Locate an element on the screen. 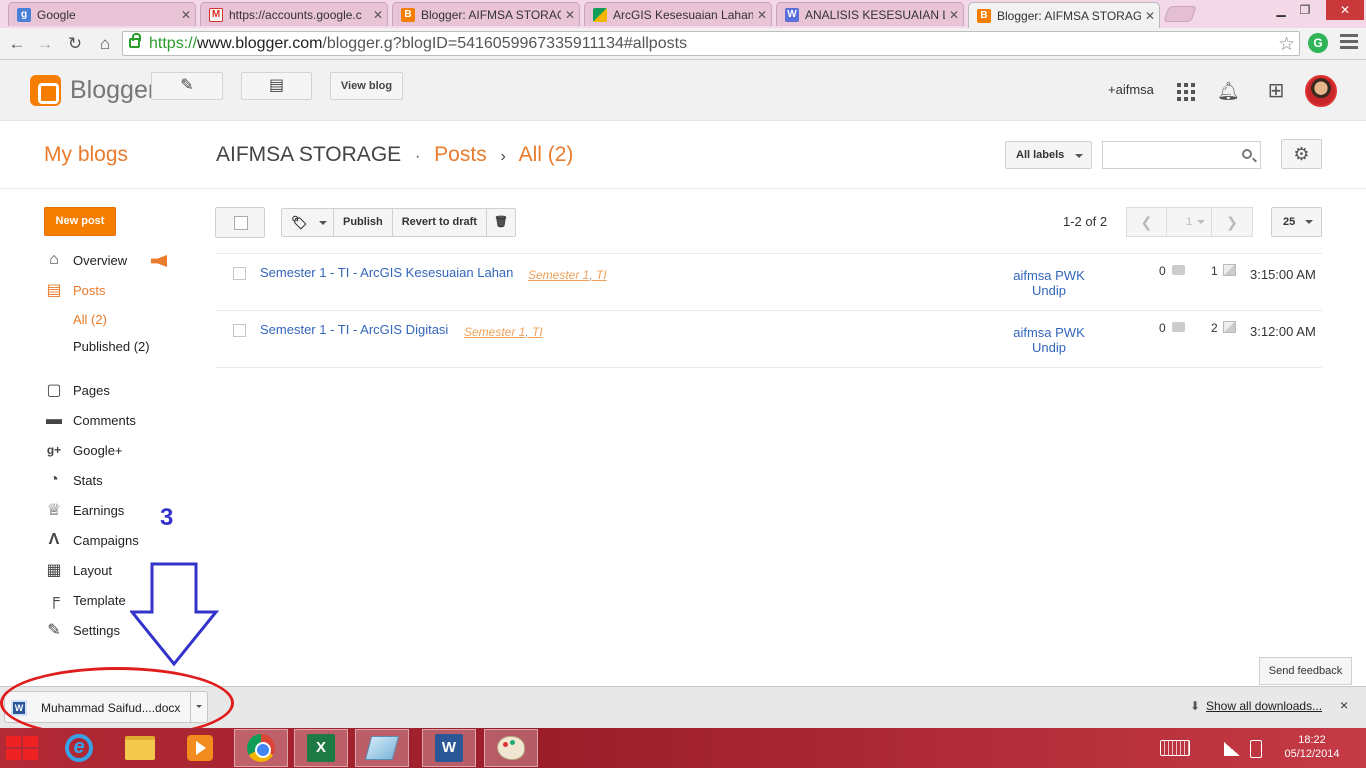 The image size is (1366, 768). sidebar-item-earnings: ♕ Earnings is located at coordinates (84, 510).